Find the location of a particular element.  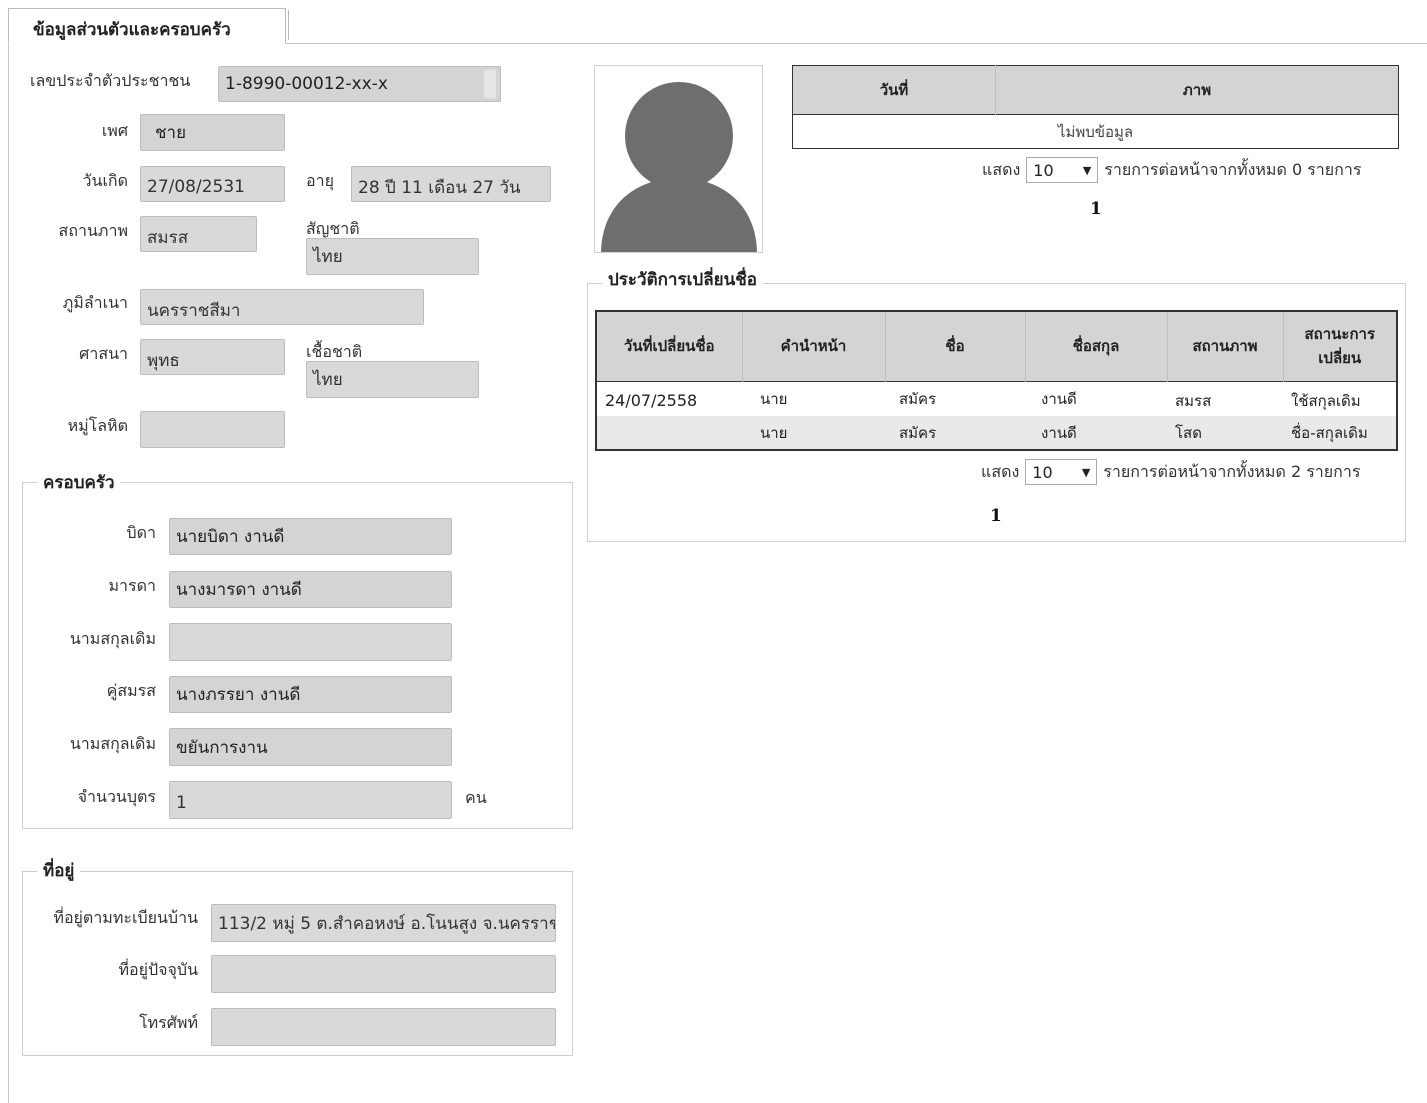

father-label: บิดา is located at coordinates (141, 532).